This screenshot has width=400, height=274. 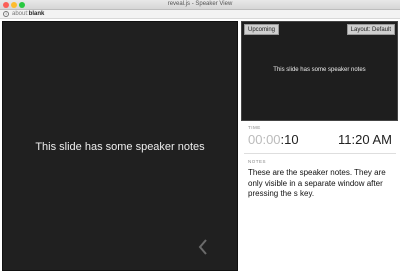 I want to click on window-titlebar: reveal.js - Speaker View, so click(x=200, y=5).